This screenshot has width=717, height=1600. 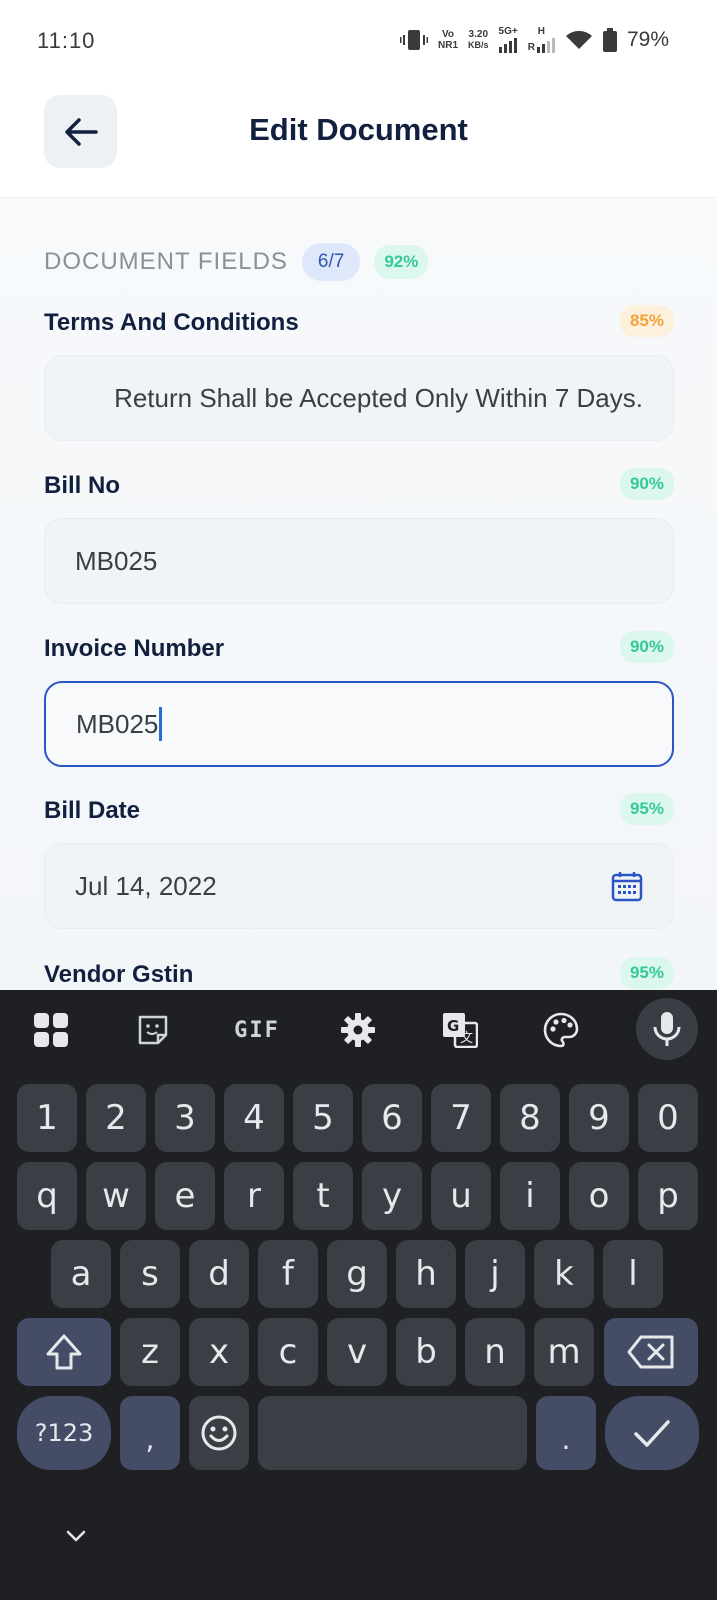 What do you see at coordinates (358, 129) in the screenshot?
I see `page-title: Edit Document` at bounding box center [358, 129].